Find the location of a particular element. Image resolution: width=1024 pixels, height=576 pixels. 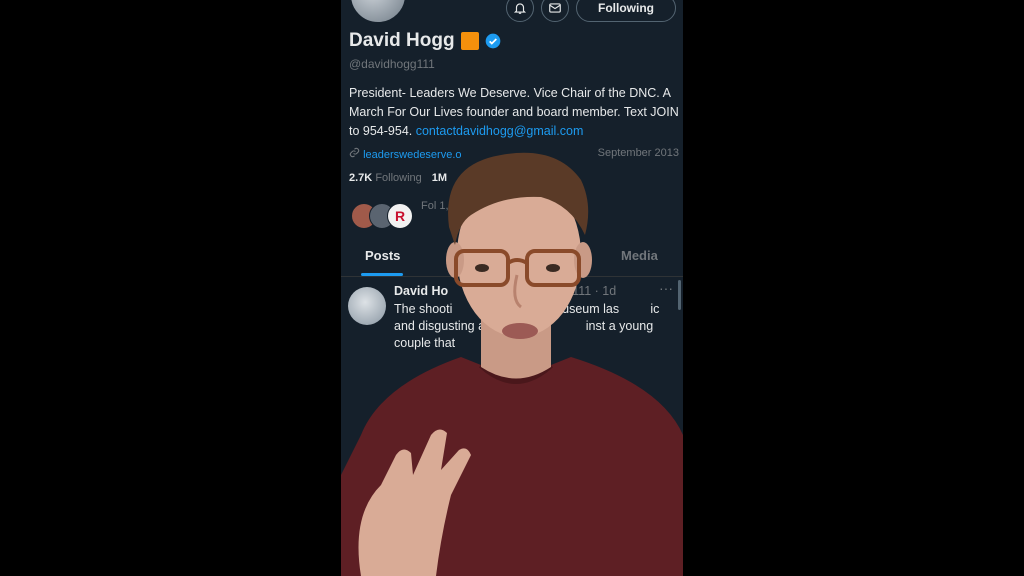

following-button: Following is located at coordinates (626, 11).